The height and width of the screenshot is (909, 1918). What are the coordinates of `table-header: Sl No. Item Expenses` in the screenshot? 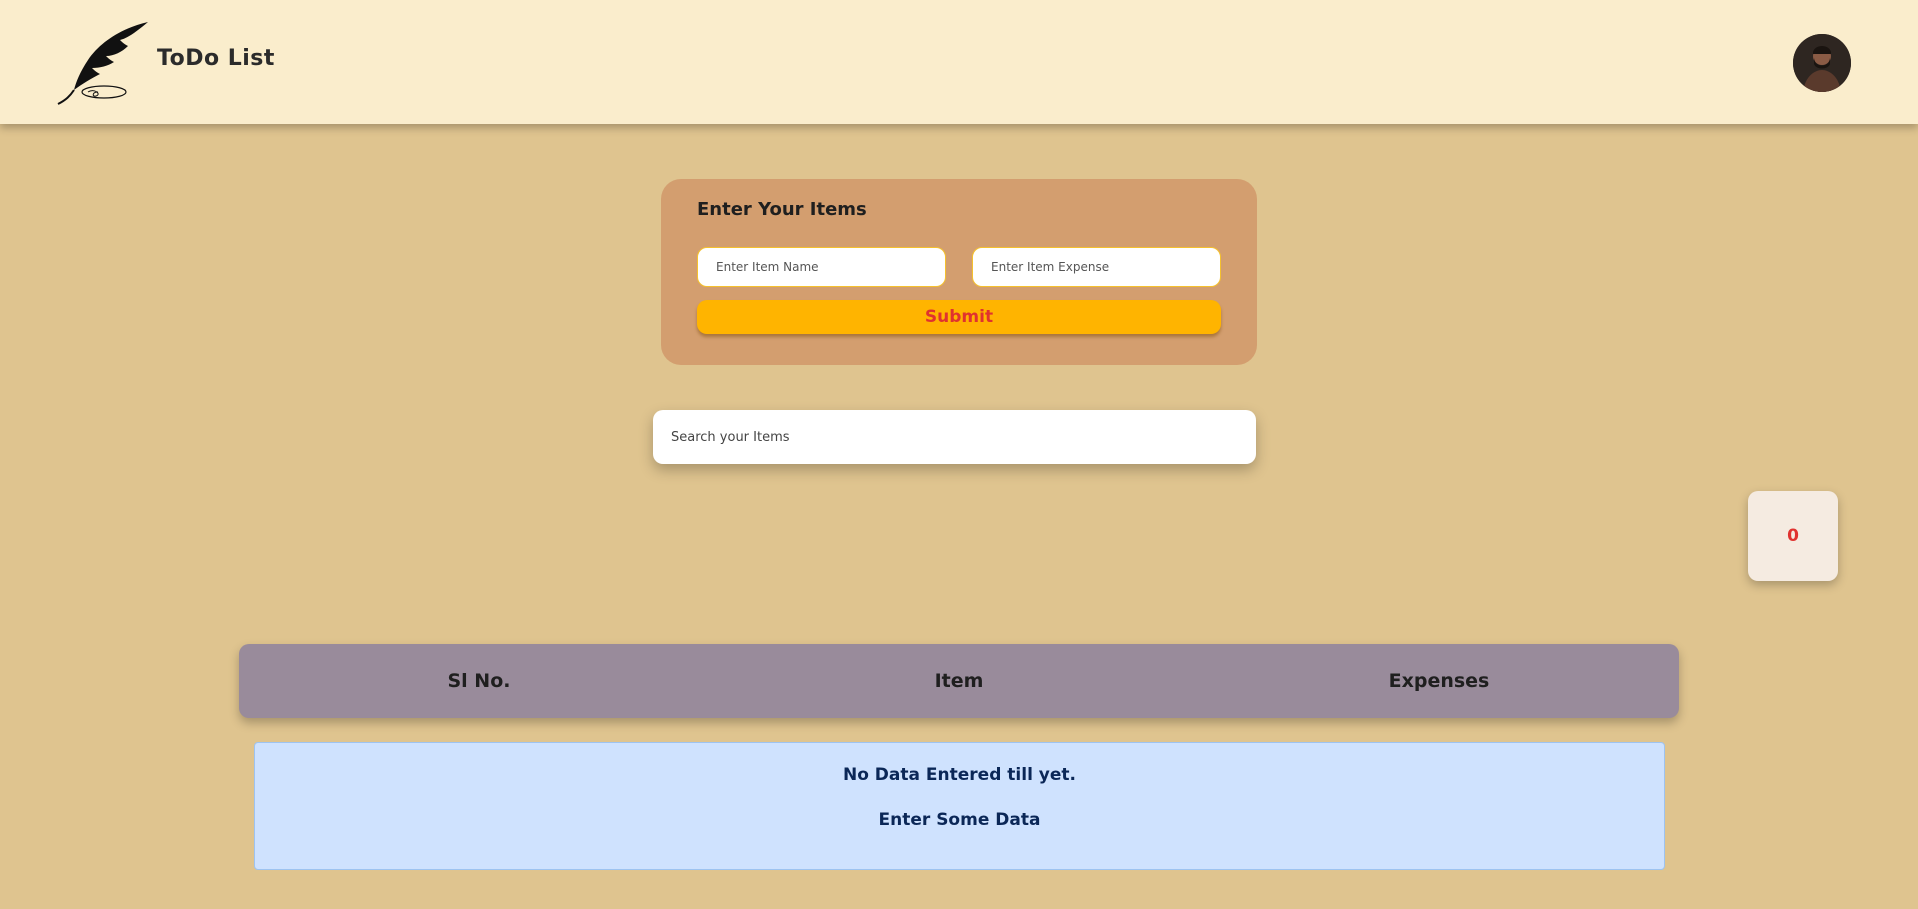 It's located at (959, 681).